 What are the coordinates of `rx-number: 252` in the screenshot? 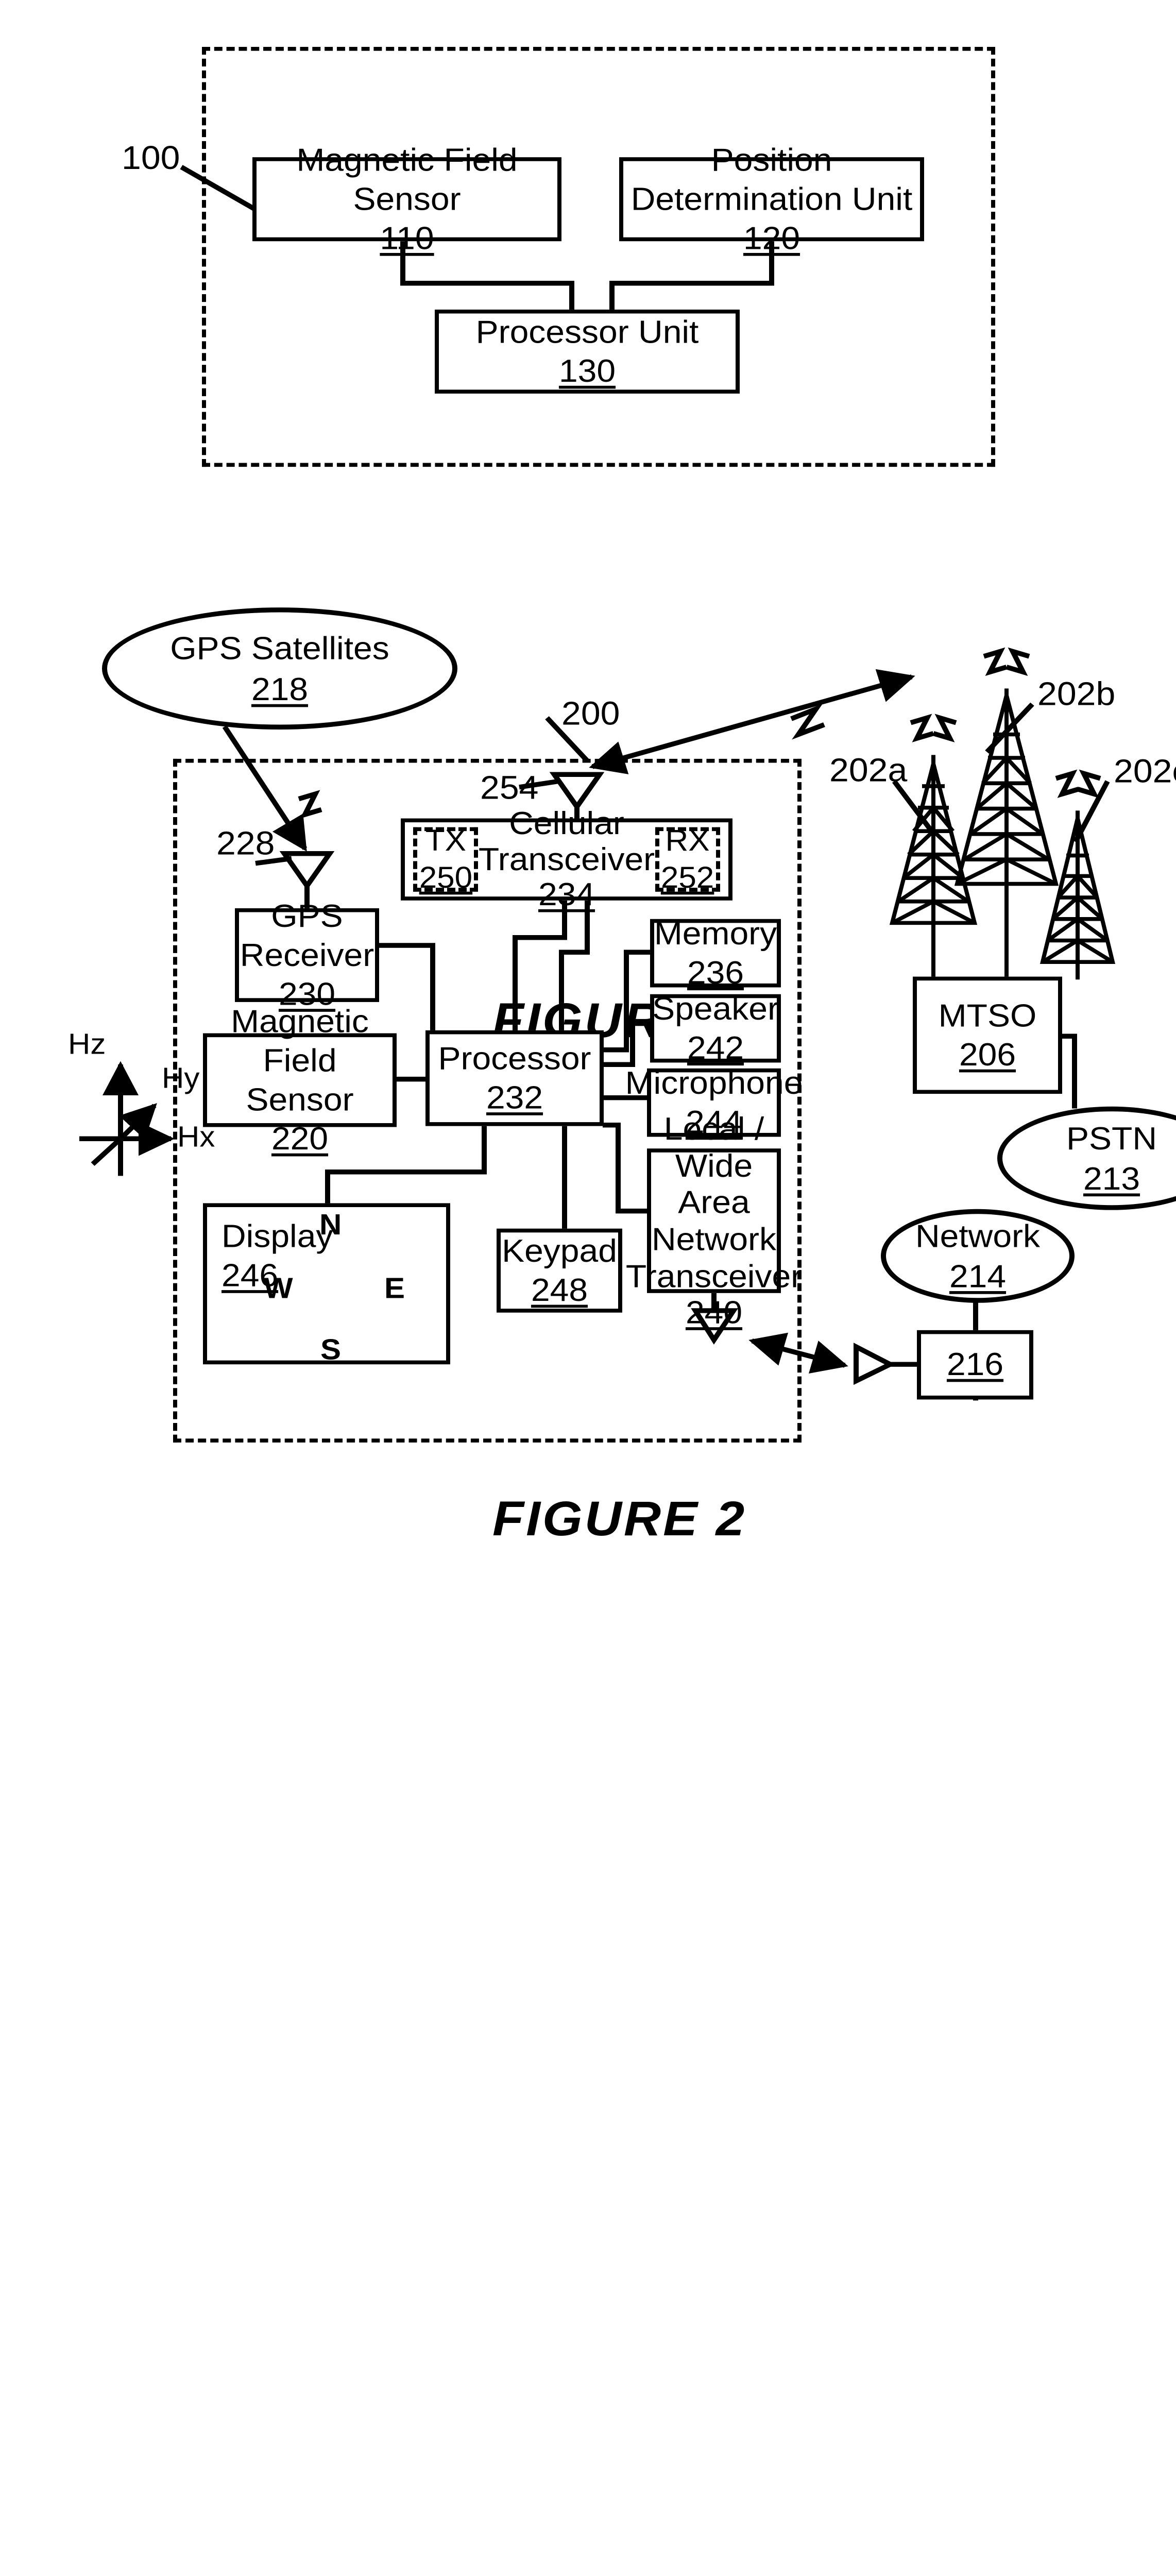 It's located at (687, 877).